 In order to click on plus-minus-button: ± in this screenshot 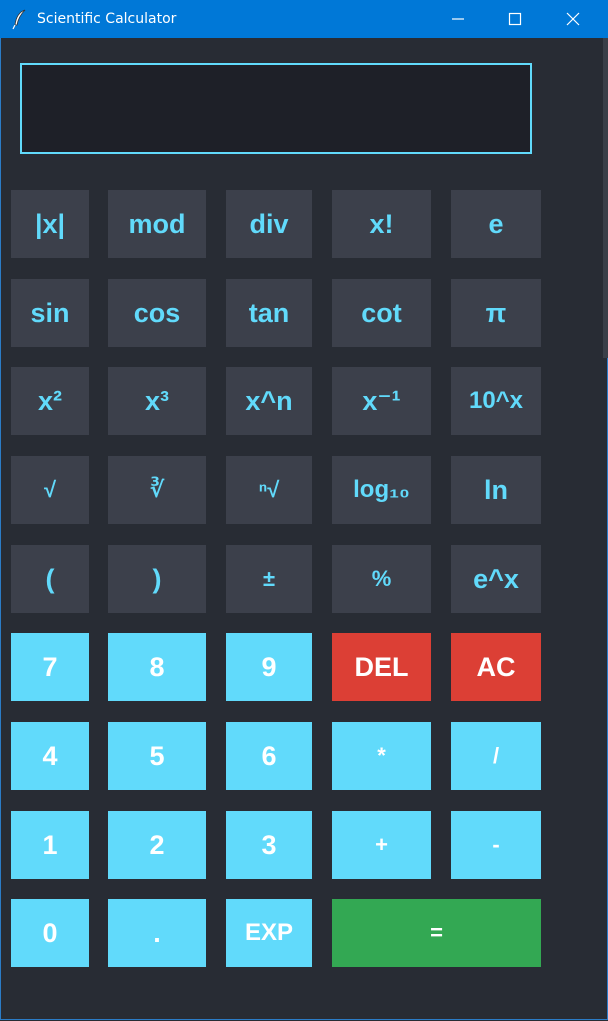, I will do `click(269, 579)`.